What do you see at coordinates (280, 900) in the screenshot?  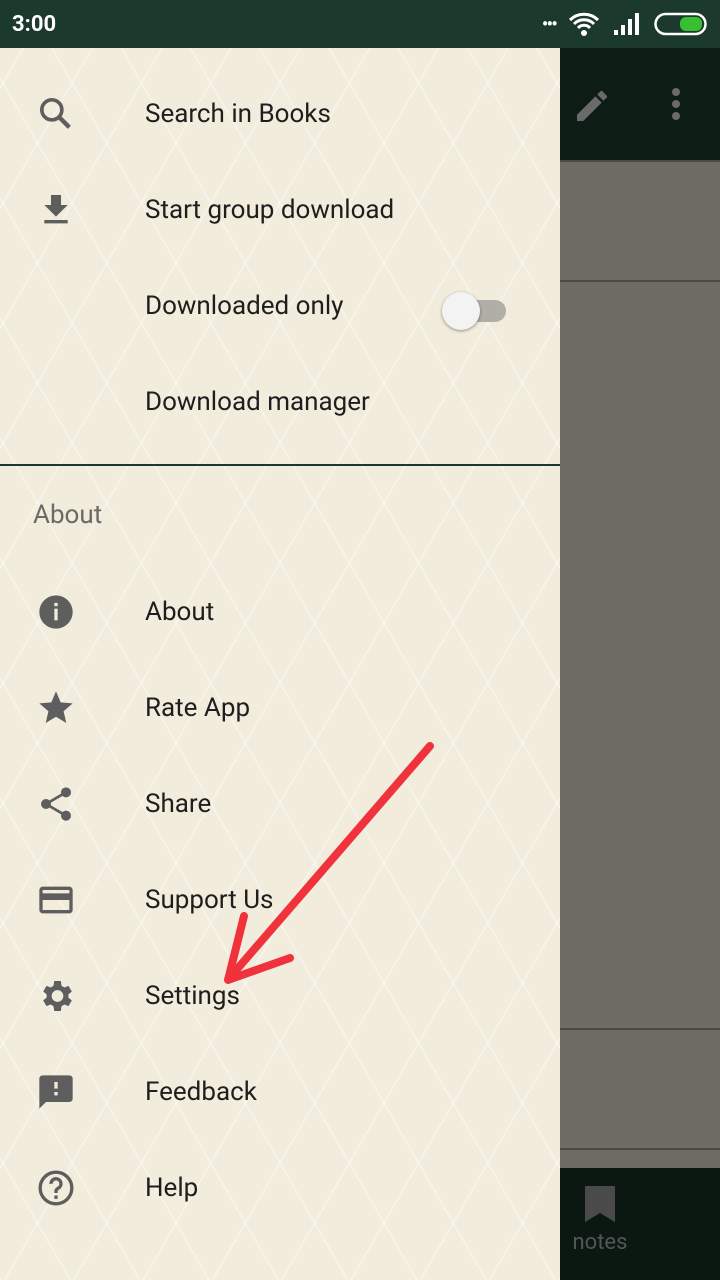 I see `menu-item-support-us: Support Us` at bounding box center [280, 900].